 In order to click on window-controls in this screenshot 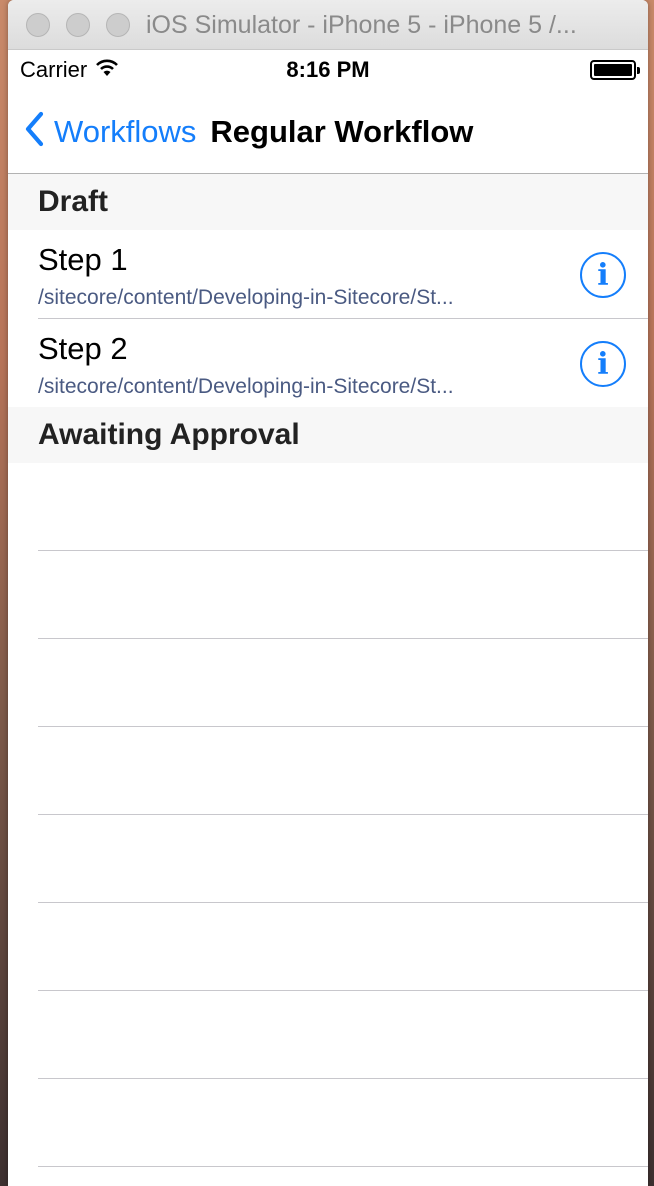, I will do `click(69, 24)`.